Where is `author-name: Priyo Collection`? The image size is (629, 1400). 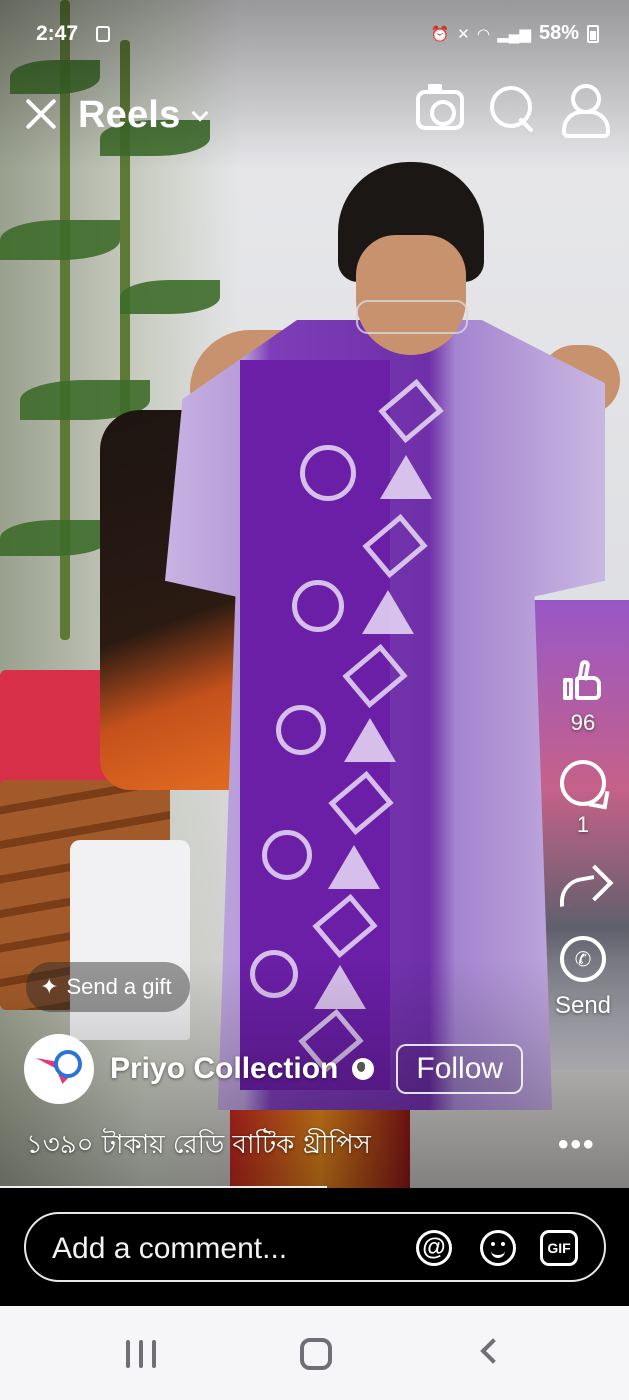 author-name: Priyo Collection is located at coordinates (224, 1069).